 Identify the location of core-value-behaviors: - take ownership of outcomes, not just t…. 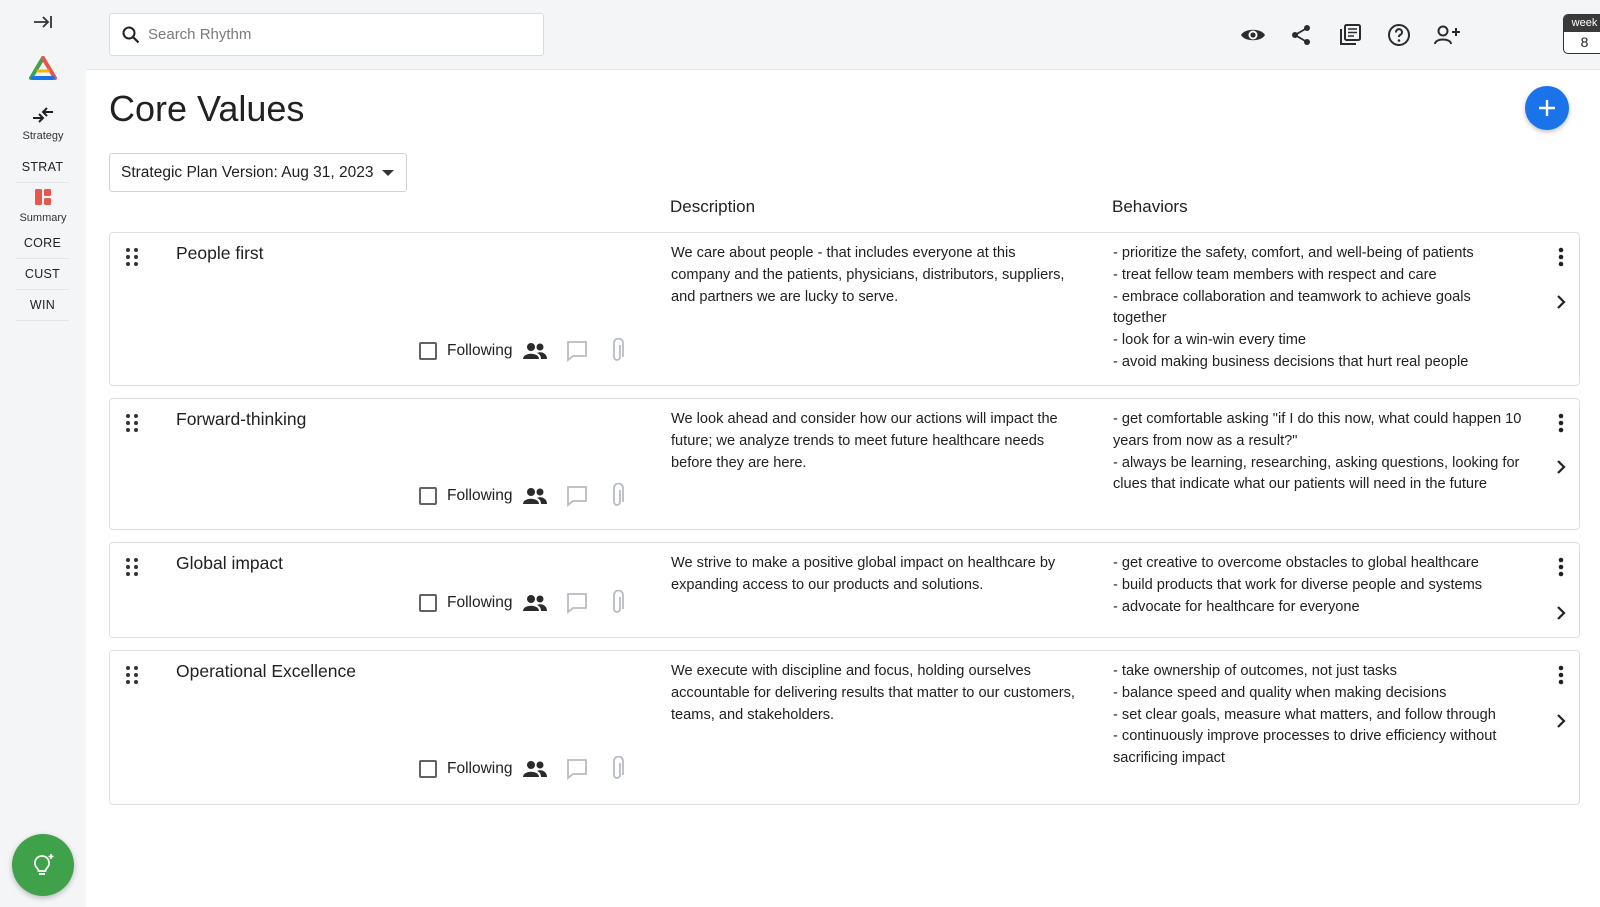
(1320, 715).